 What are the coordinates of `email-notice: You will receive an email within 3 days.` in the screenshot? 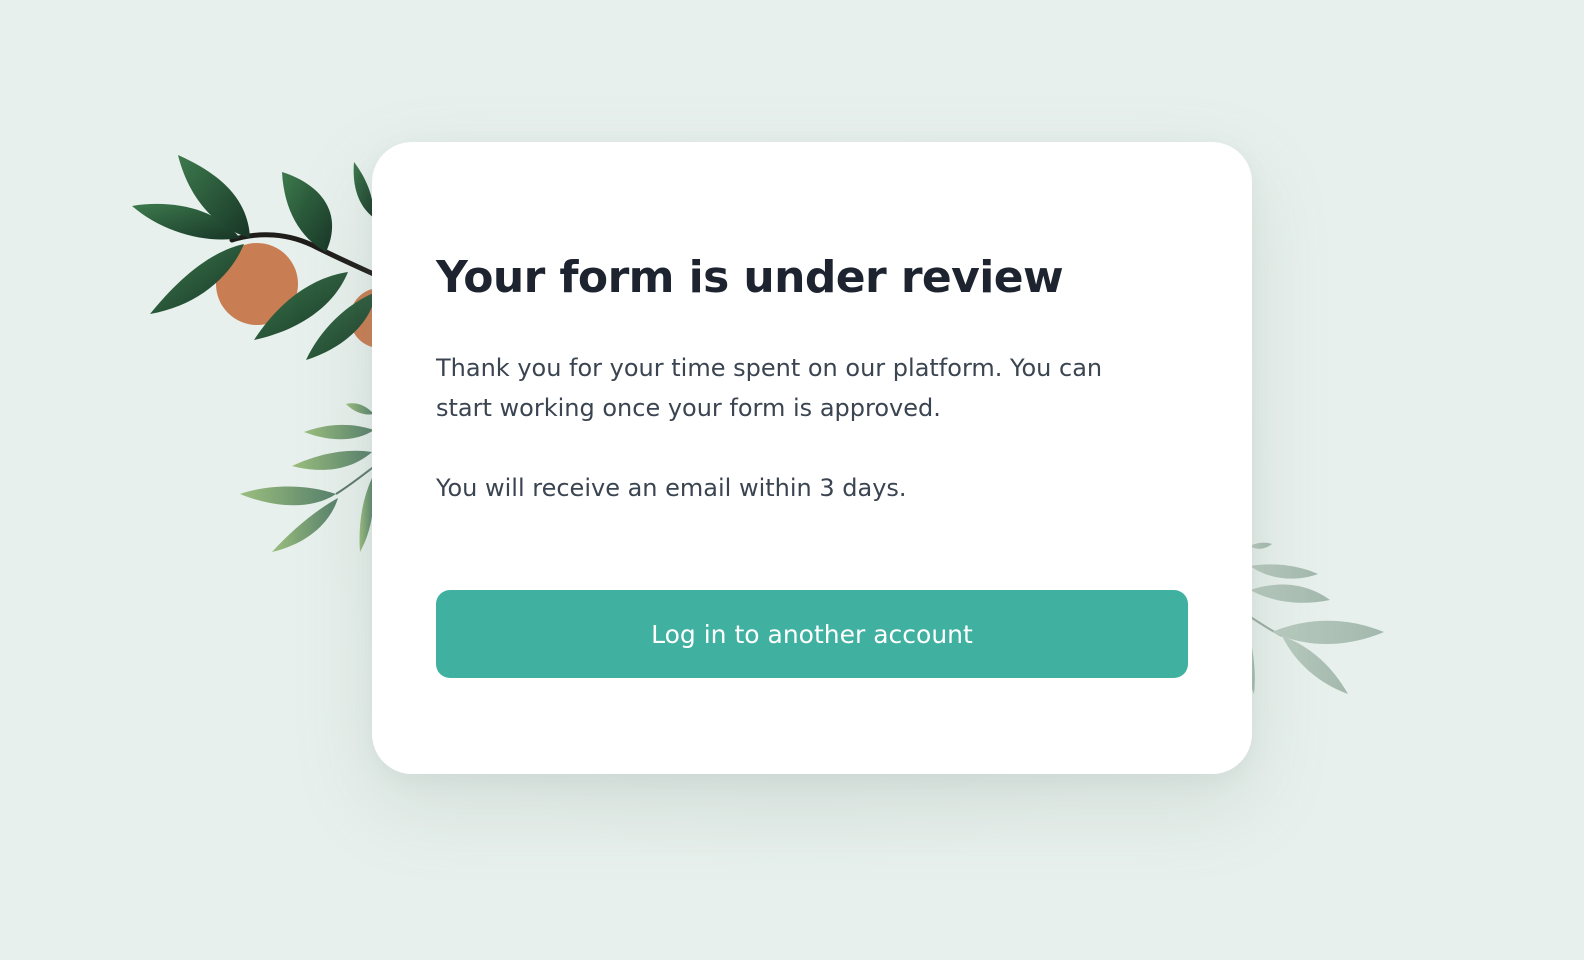 It's located at (671, 488).